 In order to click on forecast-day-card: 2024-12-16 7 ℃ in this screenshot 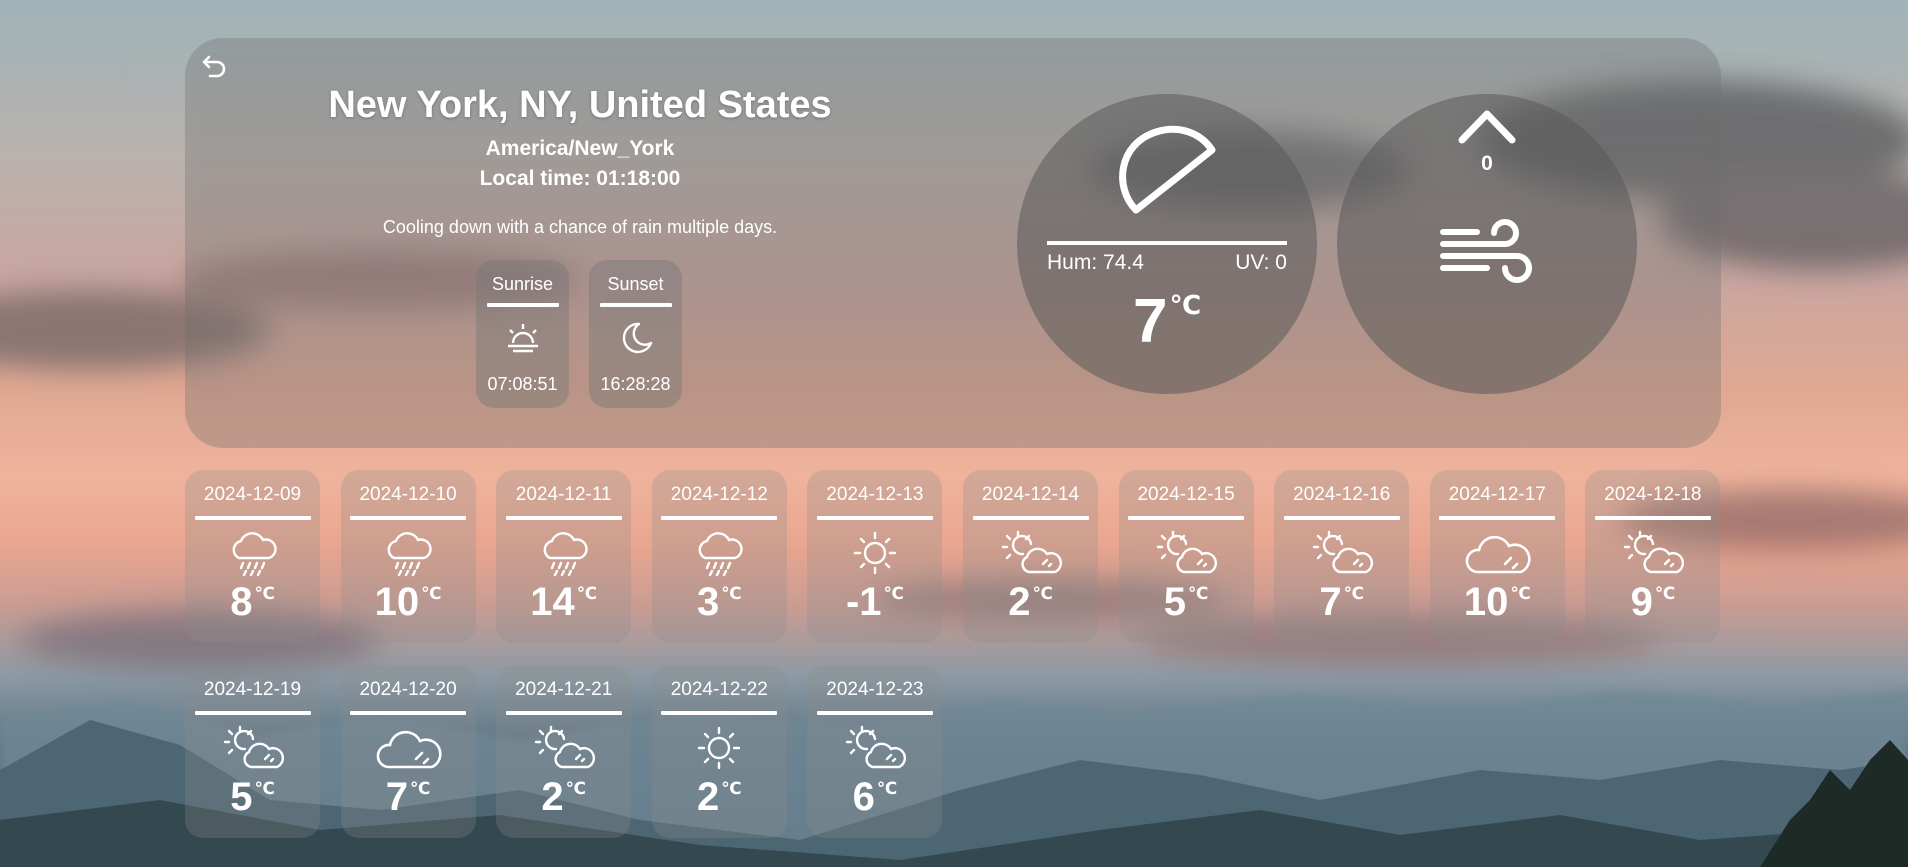, I will do `click(1342, 556)`.